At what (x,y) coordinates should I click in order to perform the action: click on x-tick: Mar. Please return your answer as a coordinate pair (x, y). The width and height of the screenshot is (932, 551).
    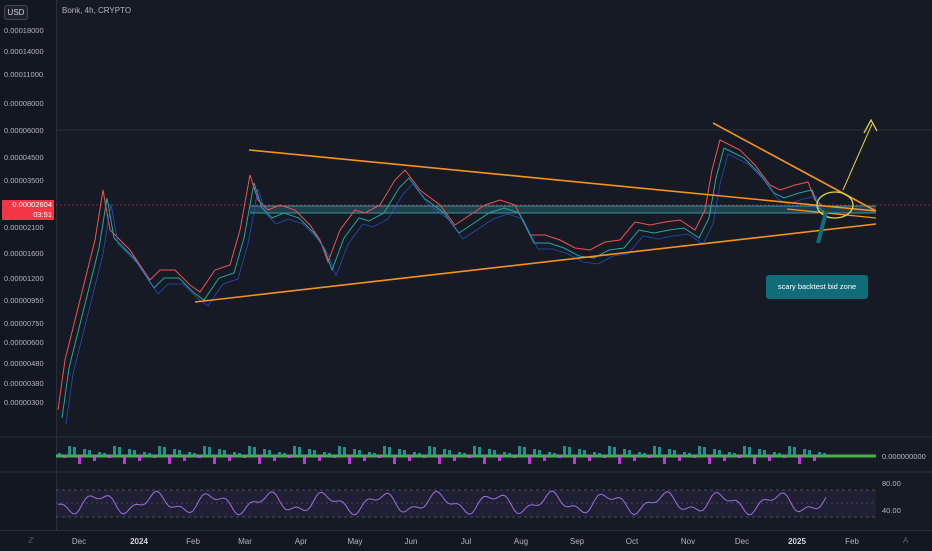
    Looking at the image, I should click on (245, 541).